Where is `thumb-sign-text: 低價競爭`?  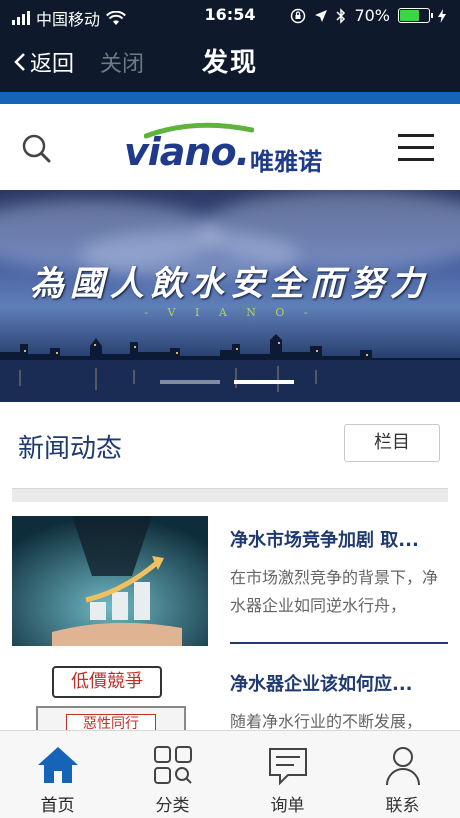
thumb-sign-text: 低價競爭 is located at coordinates (107, 682).